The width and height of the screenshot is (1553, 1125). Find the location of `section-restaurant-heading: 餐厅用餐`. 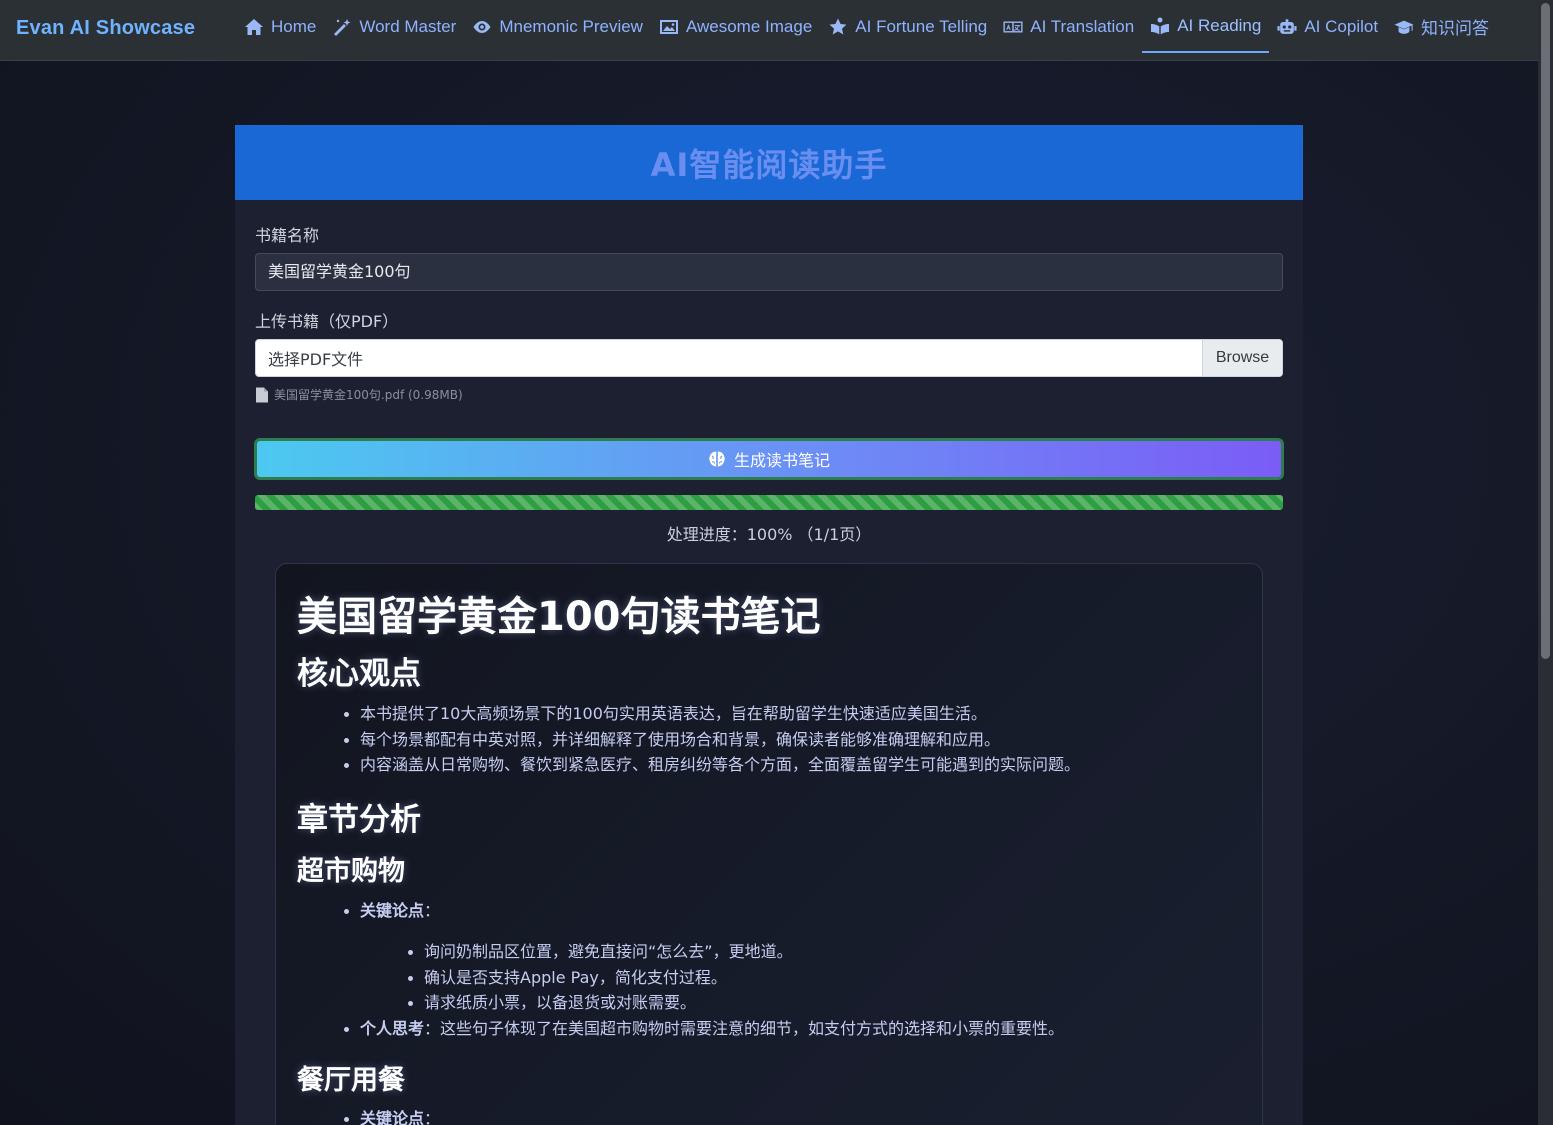

section-restaurant-heading: 餐厅用餐 is located at coordinates (351, 1080).